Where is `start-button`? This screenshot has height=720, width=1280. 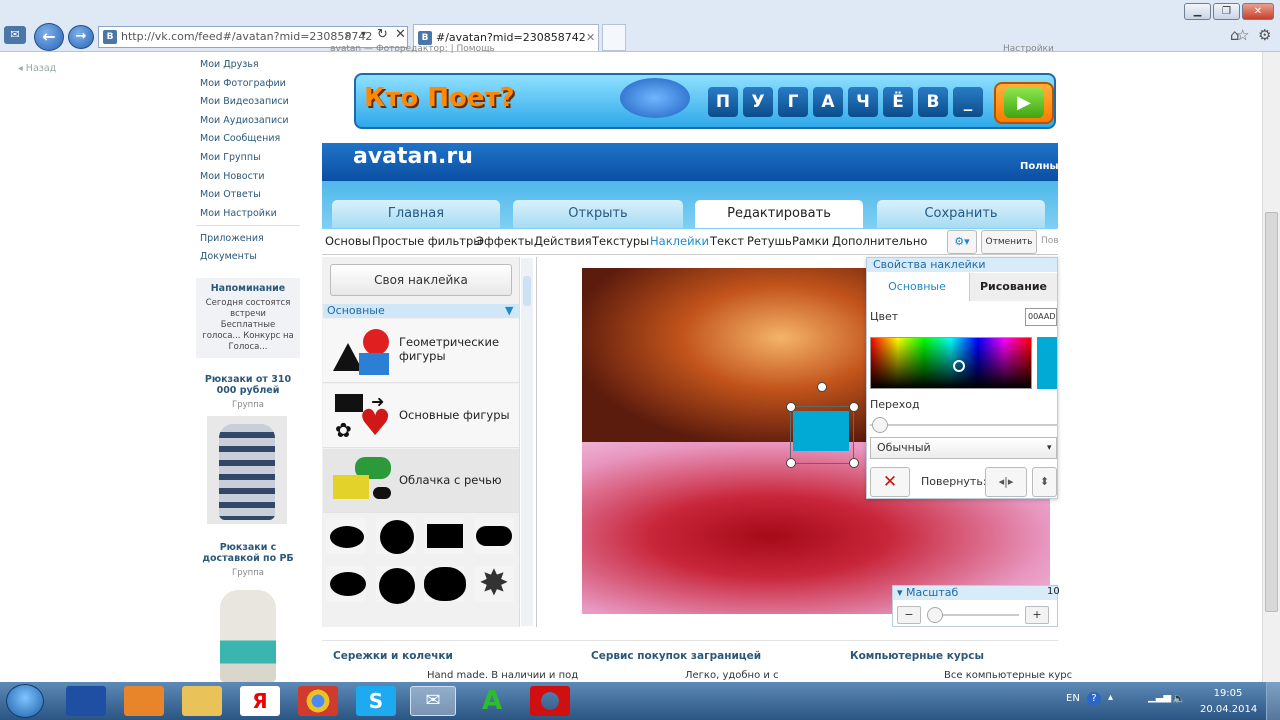
start-button is located at coordinates (25, 701).